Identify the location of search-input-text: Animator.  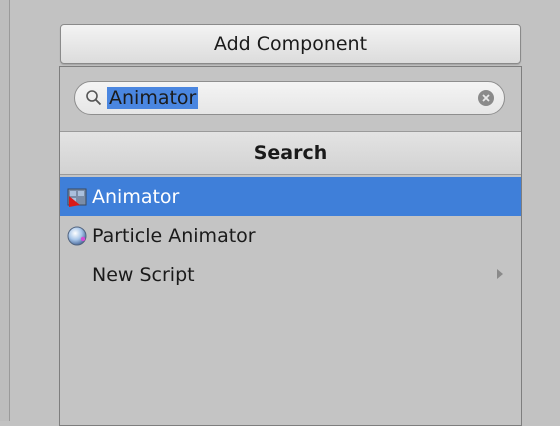
(153, 98).